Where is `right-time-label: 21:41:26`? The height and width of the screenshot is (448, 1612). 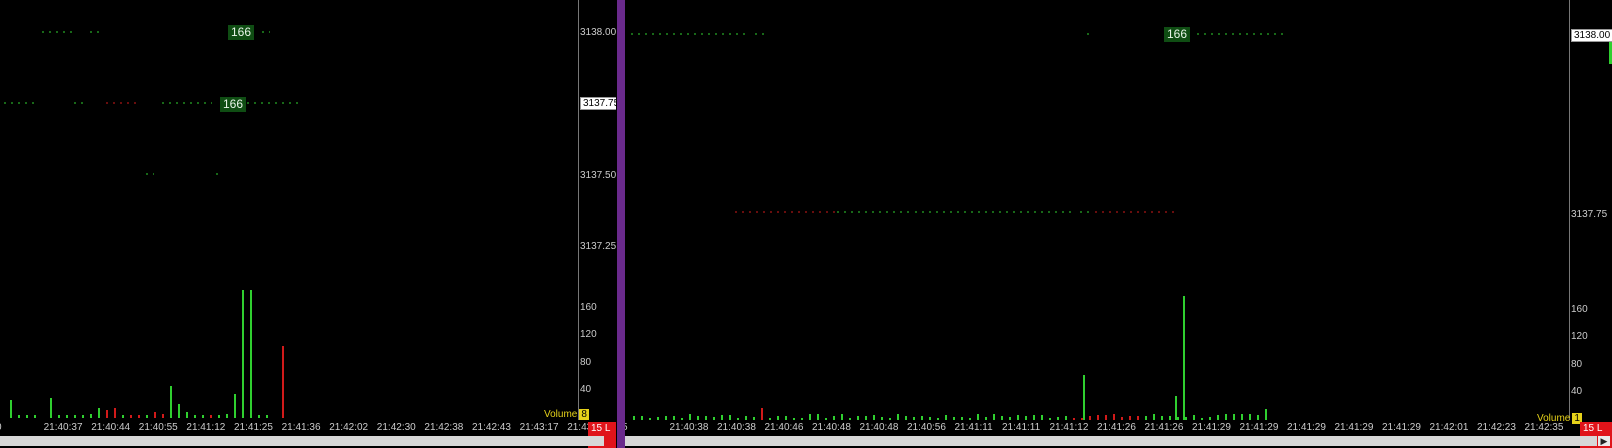 right-time-label: 21:41:26 is located at coordinates (1164, 427).